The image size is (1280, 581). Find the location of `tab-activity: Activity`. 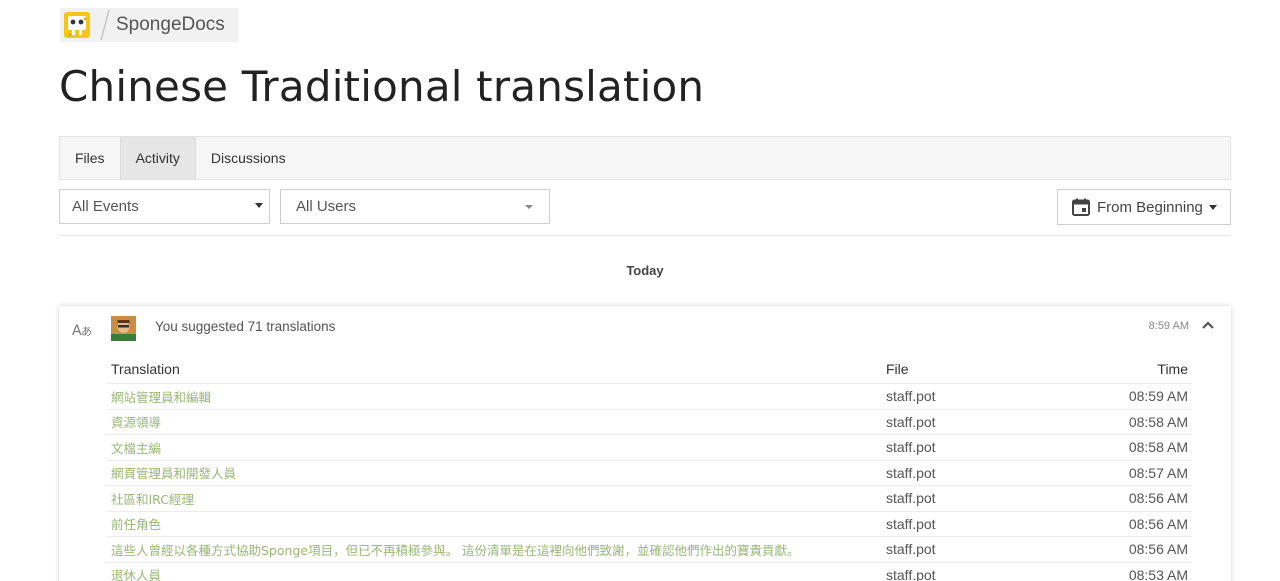

tab-activity: Activity is located at coordinates (157, 158).